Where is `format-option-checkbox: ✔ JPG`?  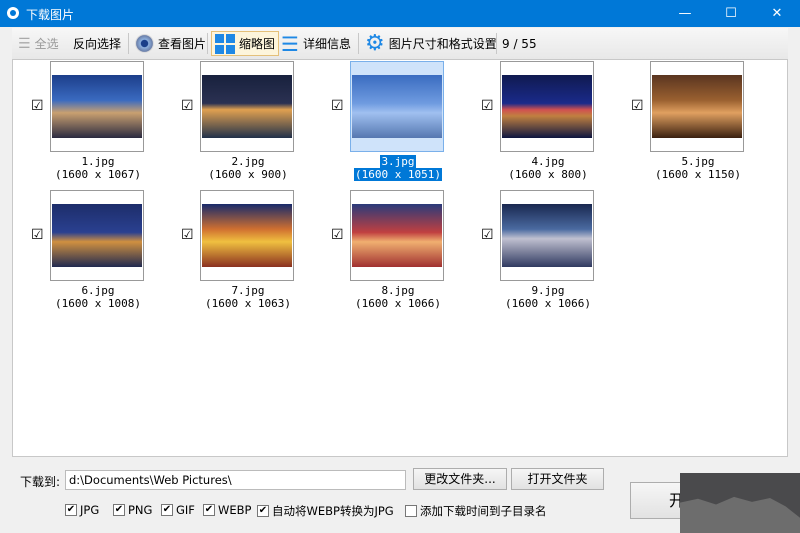 format-option-checkbox: ✔ JPG is located at coordinates (82, 510).